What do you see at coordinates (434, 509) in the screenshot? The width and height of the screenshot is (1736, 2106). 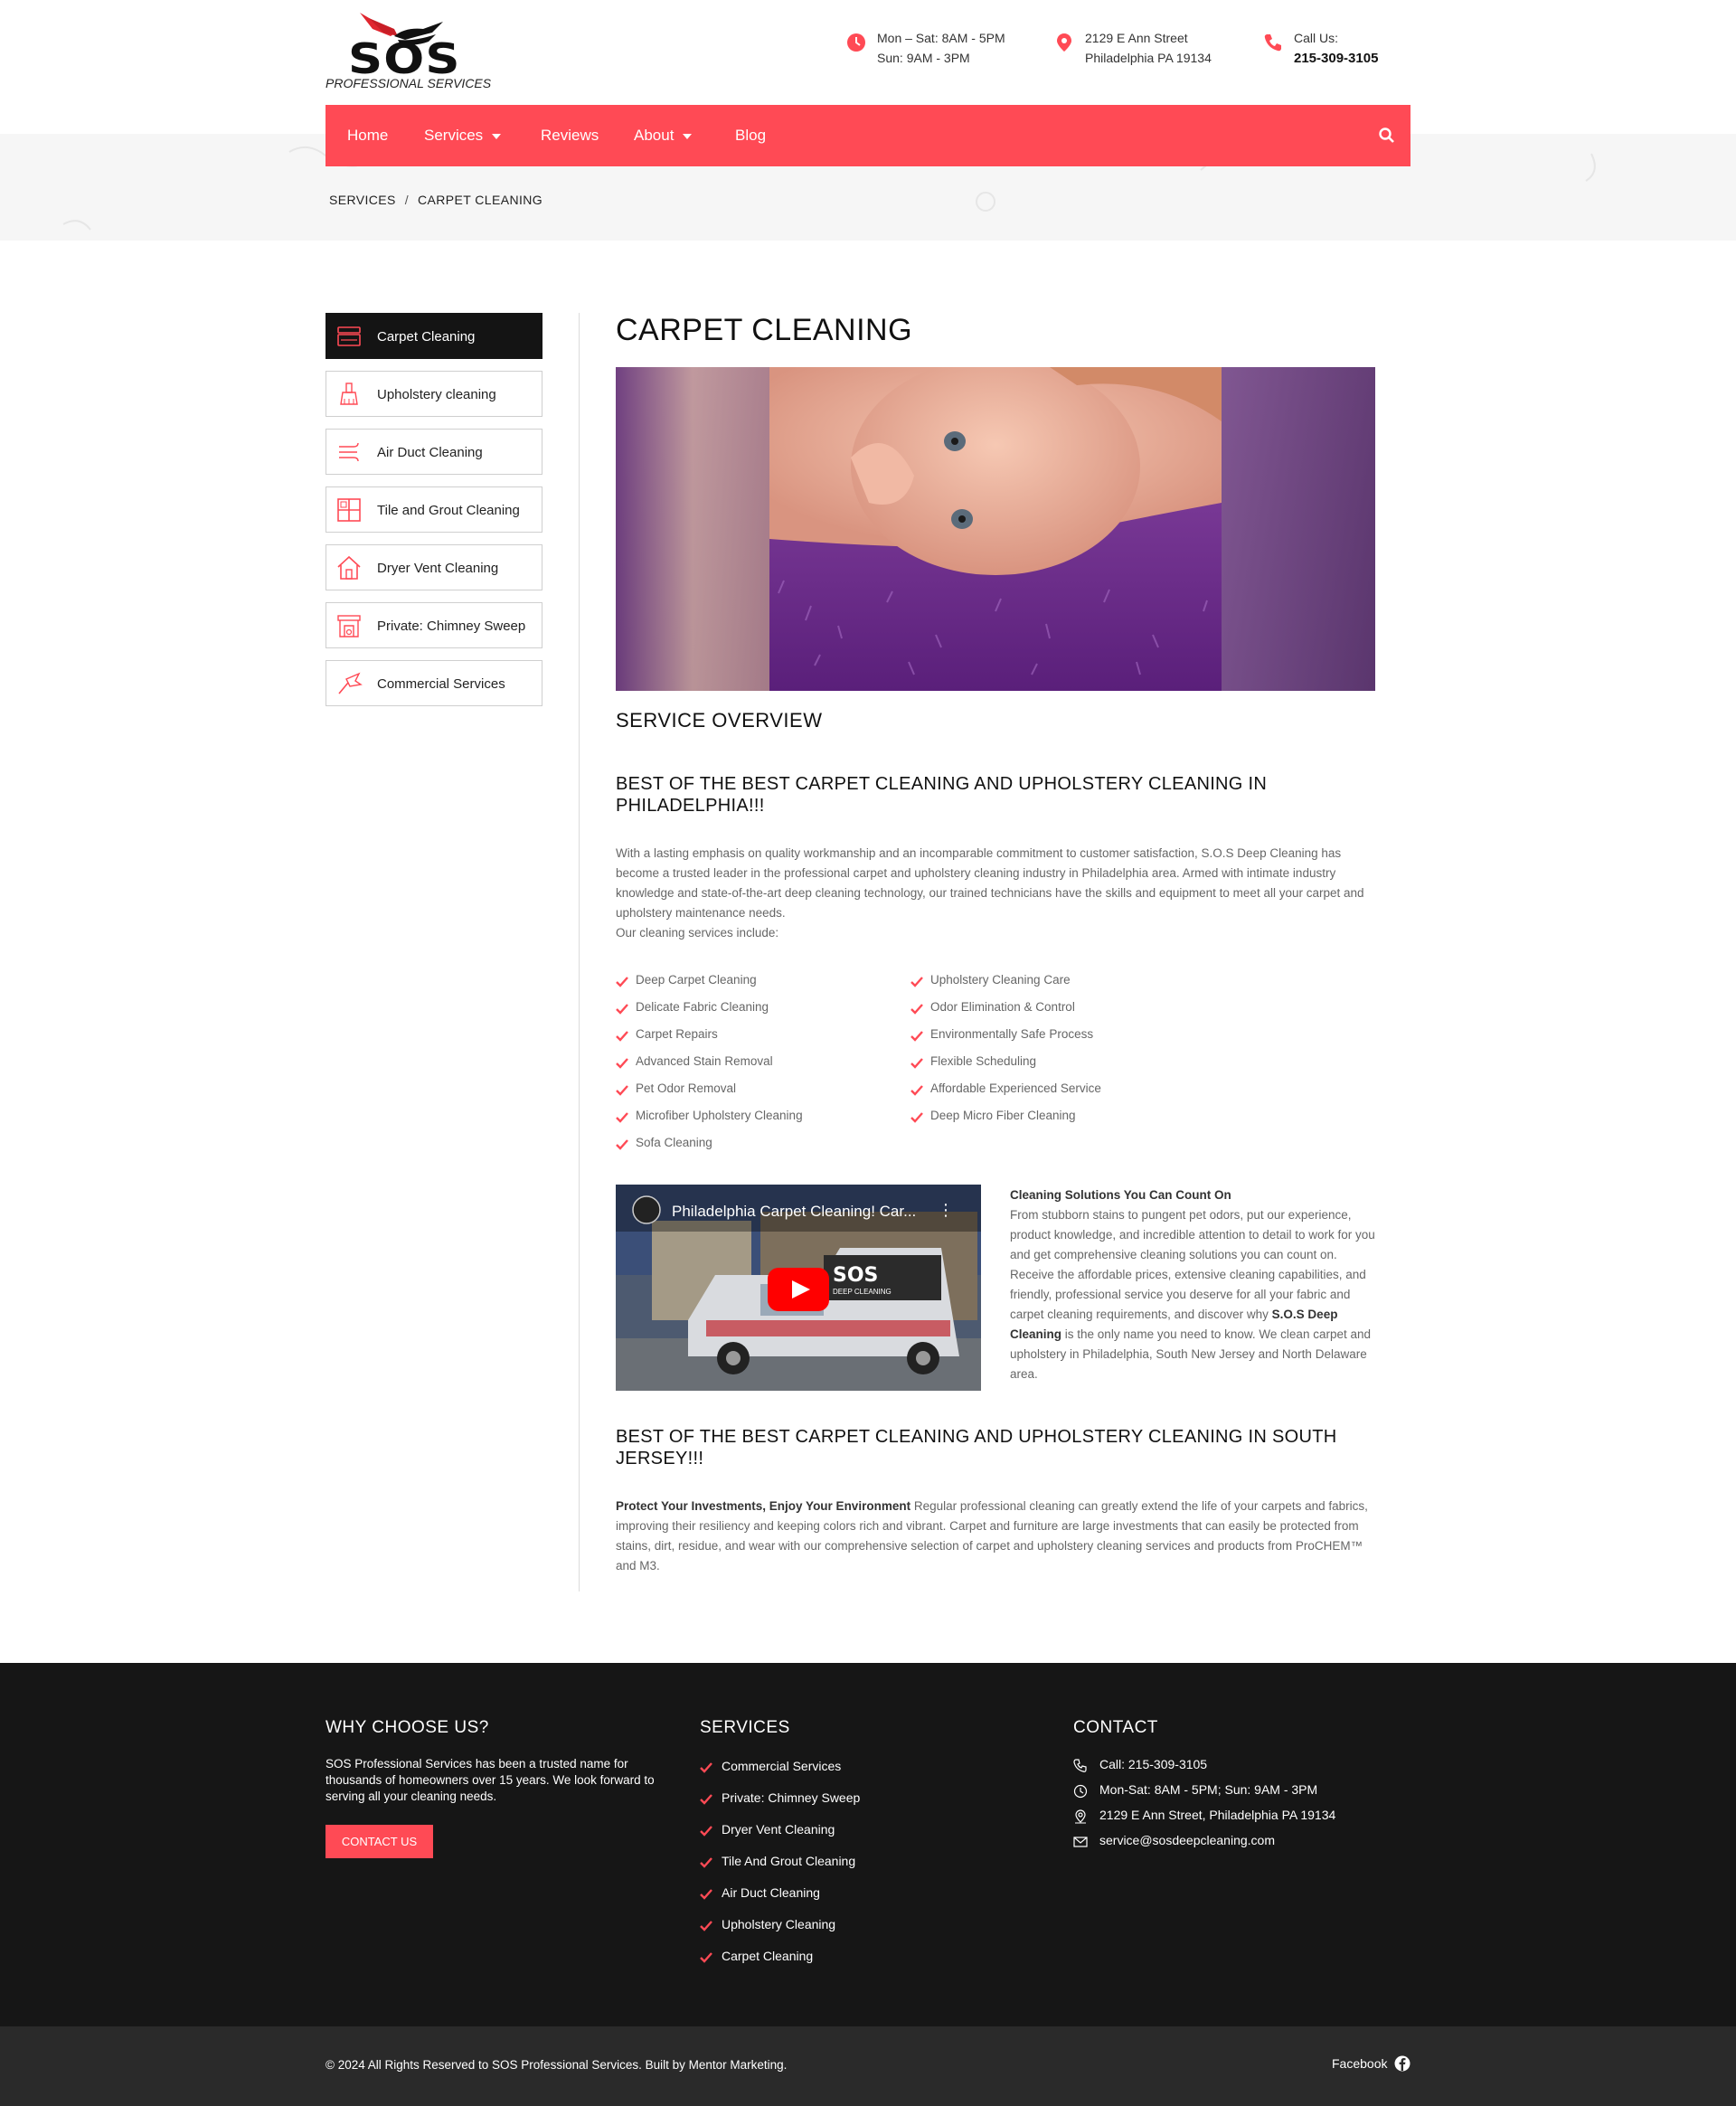 I see `sidebar-item-tile-grout-cleaning: Tile and Grout Cleaning` at bounding box center [434, 509].